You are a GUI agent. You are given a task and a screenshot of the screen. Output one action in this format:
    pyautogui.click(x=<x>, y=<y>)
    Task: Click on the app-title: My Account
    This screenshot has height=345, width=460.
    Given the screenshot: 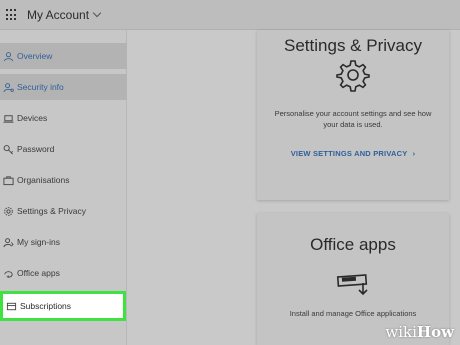 What is the action you would take?
    pyautogui.click(x=64, y=15)
    